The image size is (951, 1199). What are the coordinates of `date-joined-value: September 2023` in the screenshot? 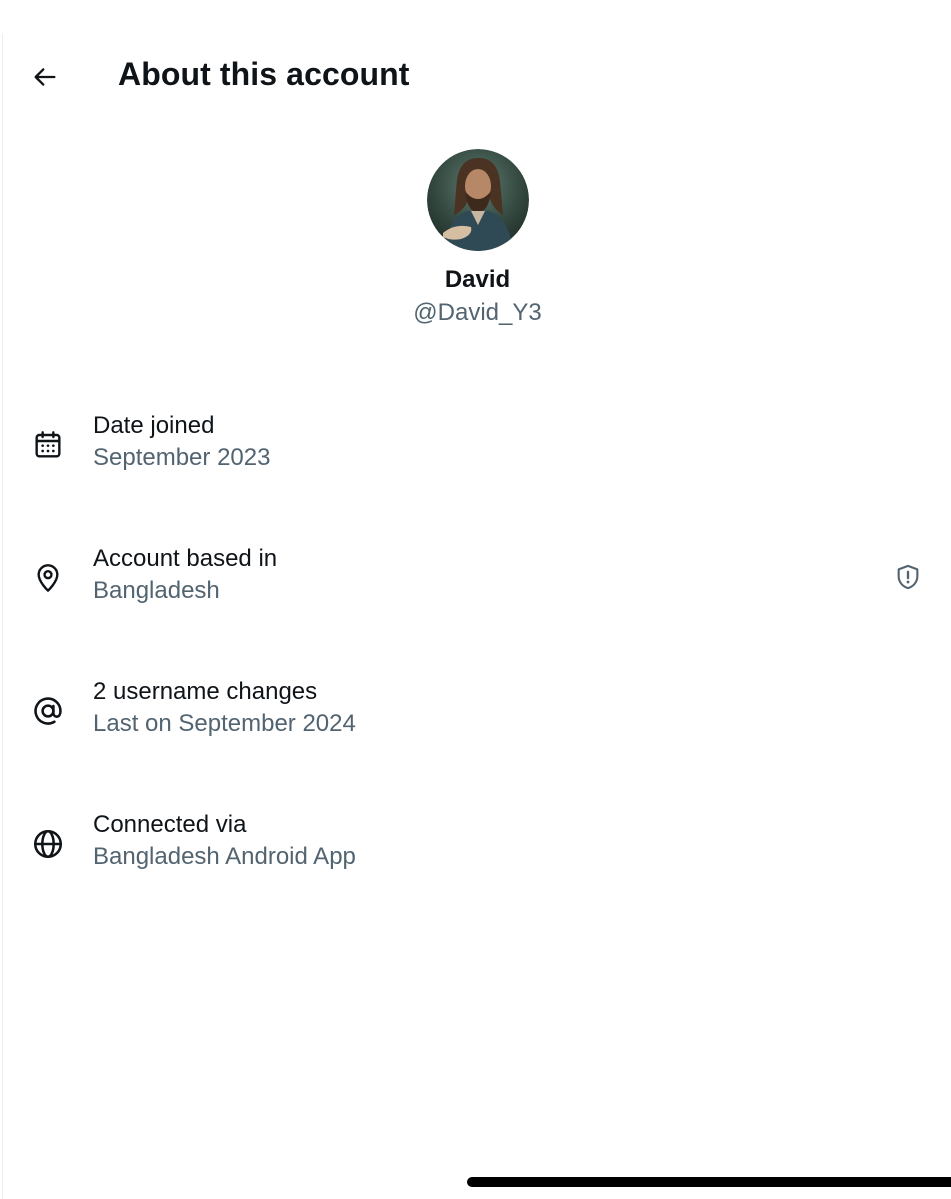 It's located at (182, 457).